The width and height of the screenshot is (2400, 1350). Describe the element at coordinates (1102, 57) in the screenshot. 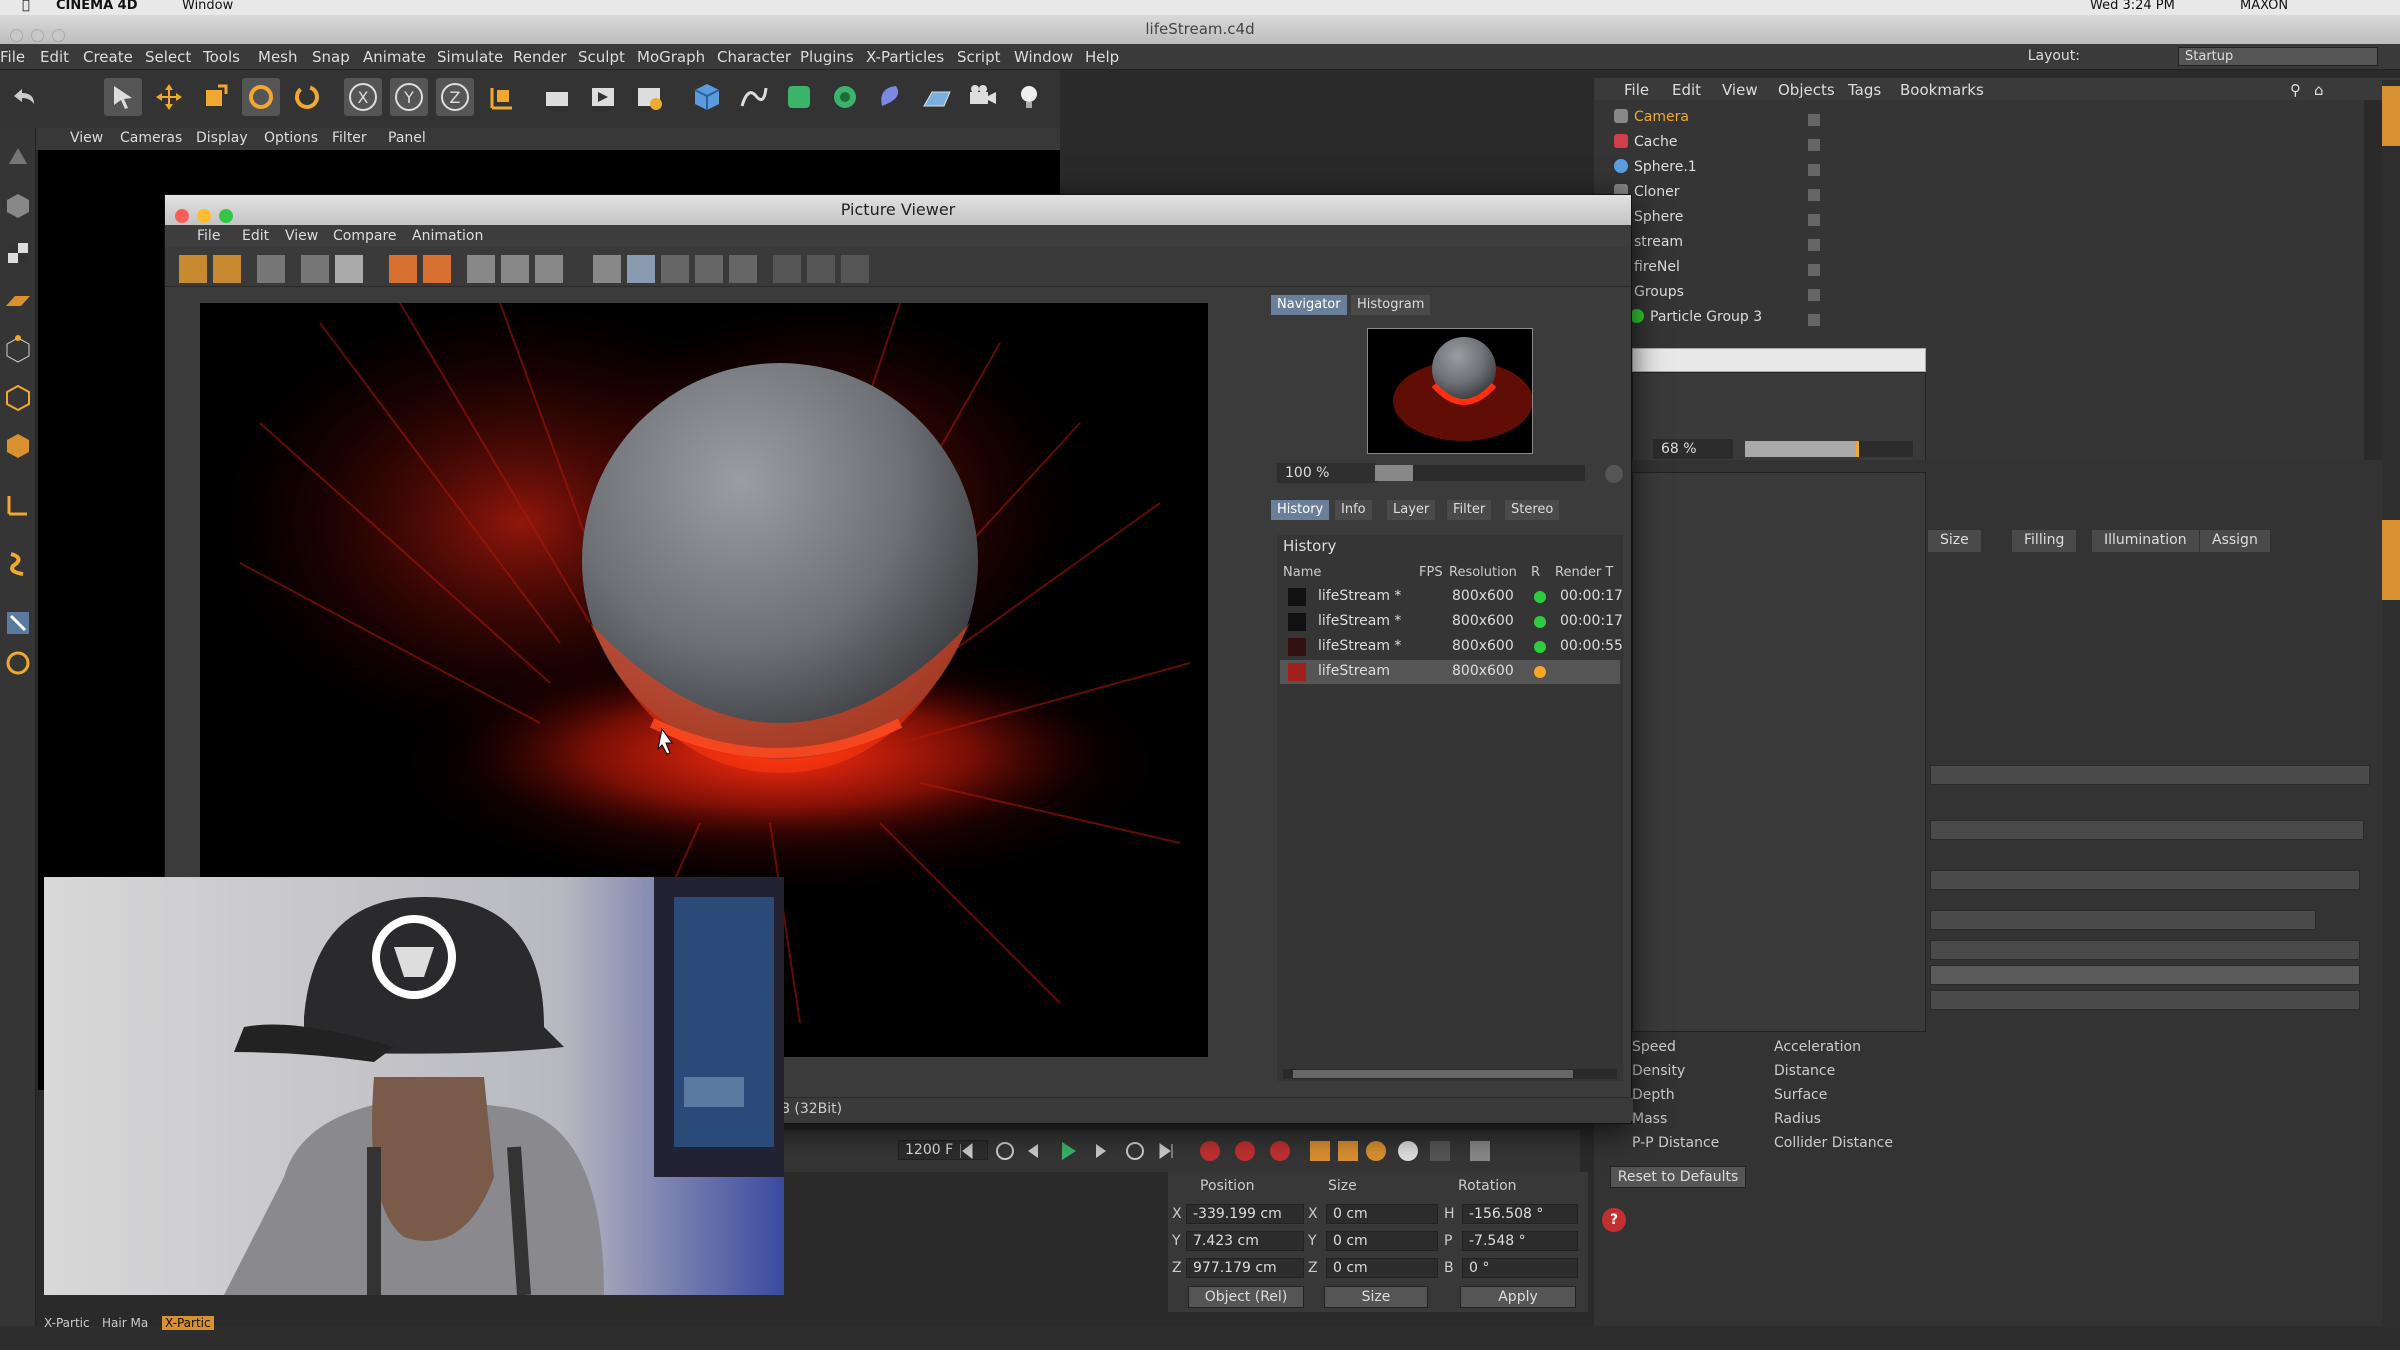

I see `menu-help: Help` at that location.